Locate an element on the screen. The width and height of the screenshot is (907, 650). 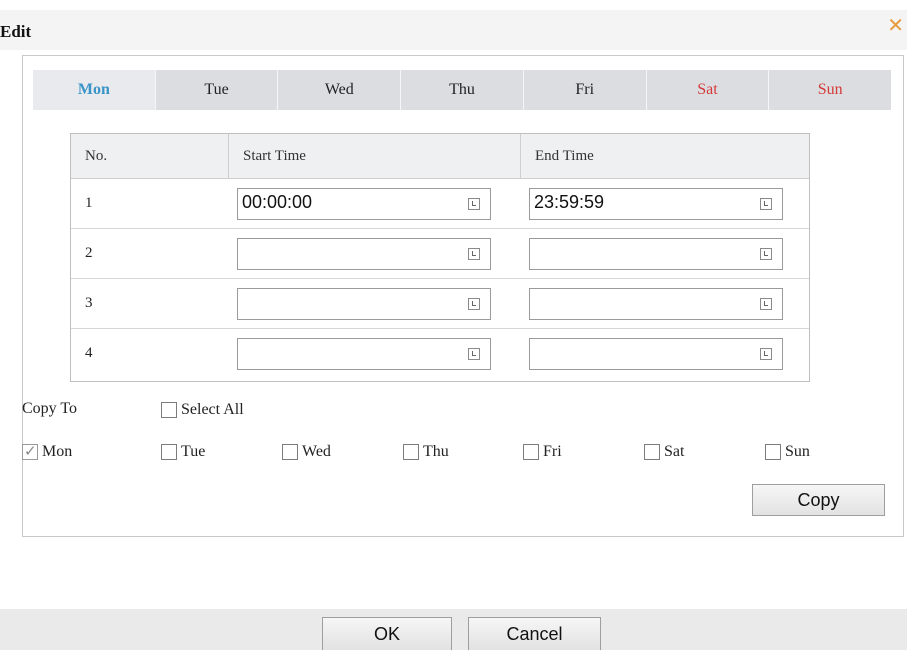
tab-thu: Thu is located at coordinates (462, 90).